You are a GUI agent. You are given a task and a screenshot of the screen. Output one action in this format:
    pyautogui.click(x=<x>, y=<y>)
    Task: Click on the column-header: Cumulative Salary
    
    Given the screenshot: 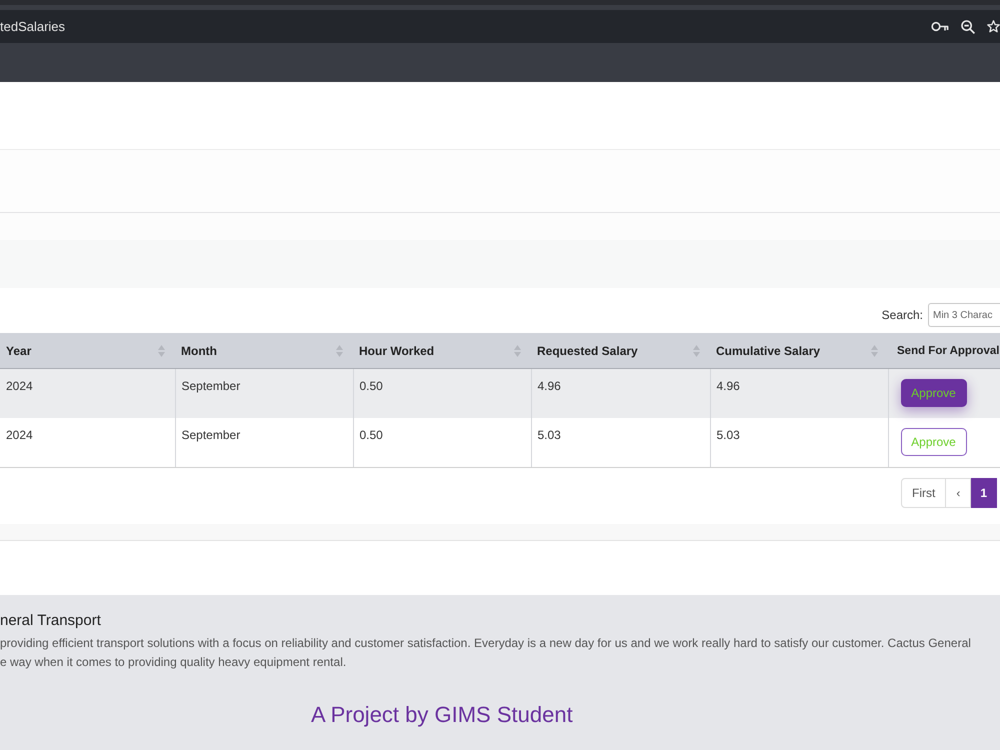 What is the action you would take?
    pyautogui.click(x=799, y=350)
    